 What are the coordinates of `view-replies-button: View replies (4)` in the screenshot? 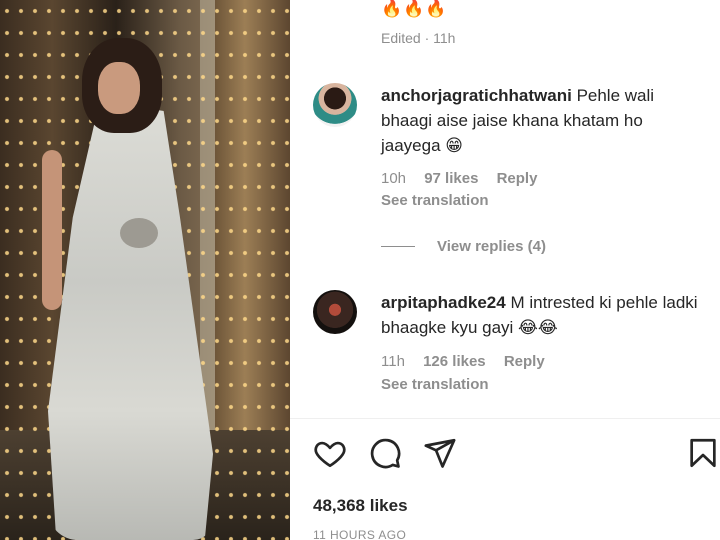 It's located at (463, 246).